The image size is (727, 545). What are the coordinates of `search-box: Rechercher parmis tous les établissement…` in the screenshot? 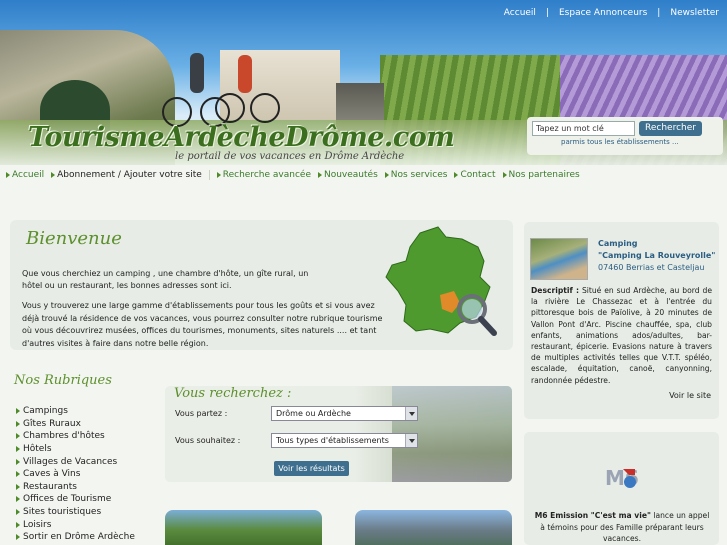 It's located at (625, 136).